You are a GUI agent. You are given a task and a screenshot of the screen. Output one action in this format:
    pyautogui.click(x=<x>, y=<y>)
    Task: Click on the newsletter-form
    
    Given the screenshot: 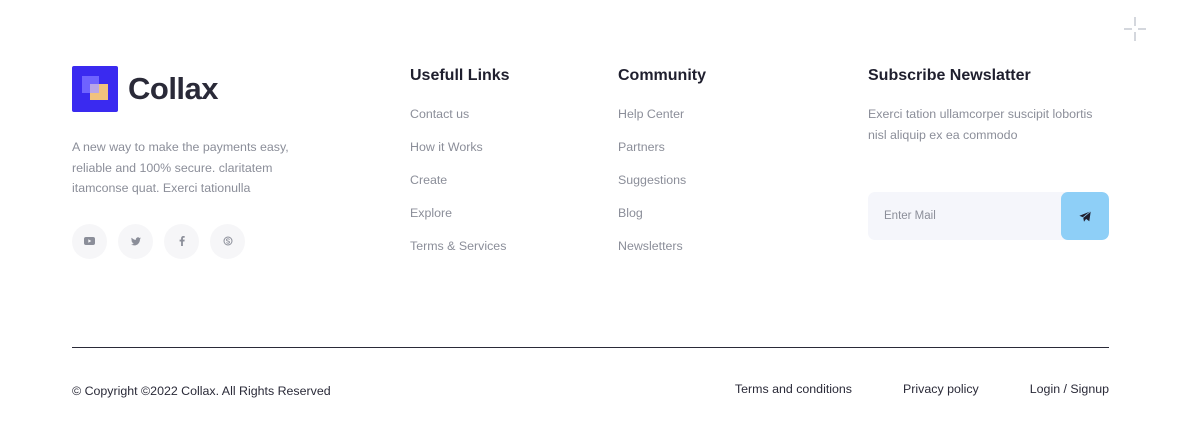 What is the action you would take?
    pyautogui.click(x=988, y=216)
    